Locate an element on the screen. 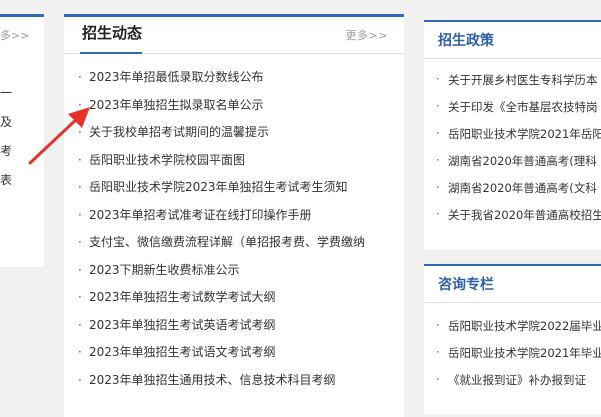 This screenshot has height=417, width=601. consult-item-label: 《就业报到证》补办报到证 is located at coordinates (517, 385).